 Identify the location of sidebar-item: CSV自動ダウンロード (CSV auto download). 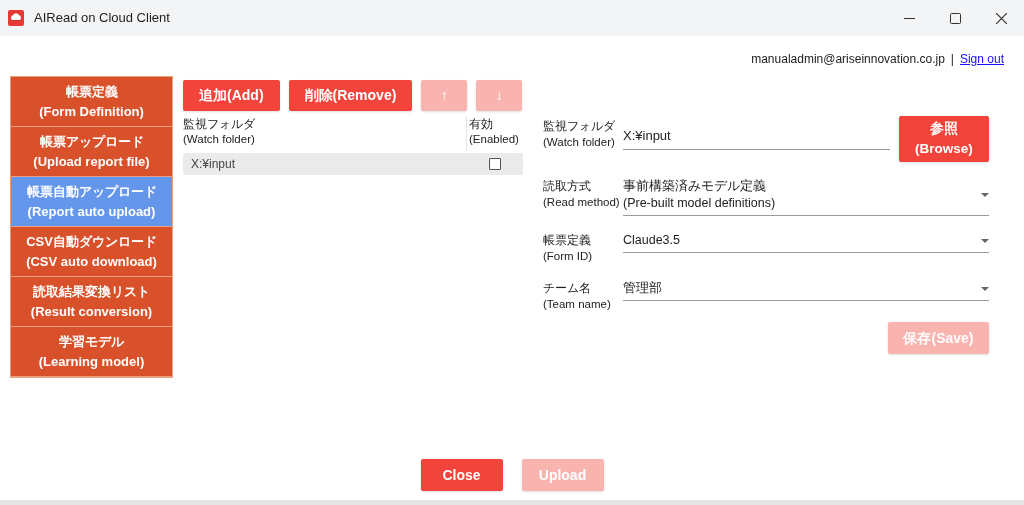
(91, 252).